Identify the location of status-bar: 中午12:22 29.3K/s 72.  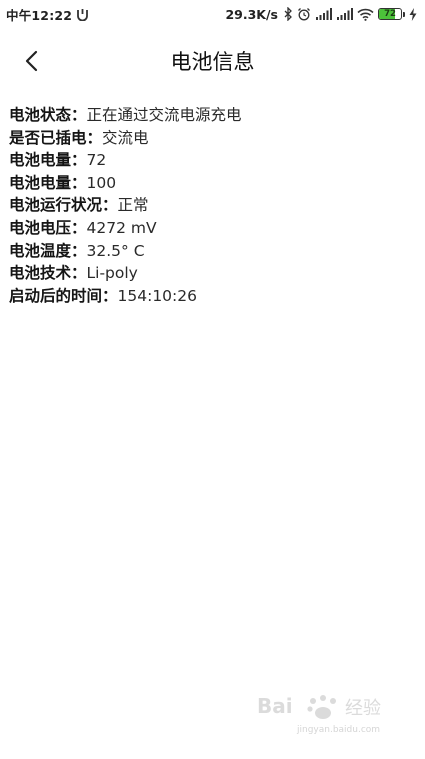
(212, 14).